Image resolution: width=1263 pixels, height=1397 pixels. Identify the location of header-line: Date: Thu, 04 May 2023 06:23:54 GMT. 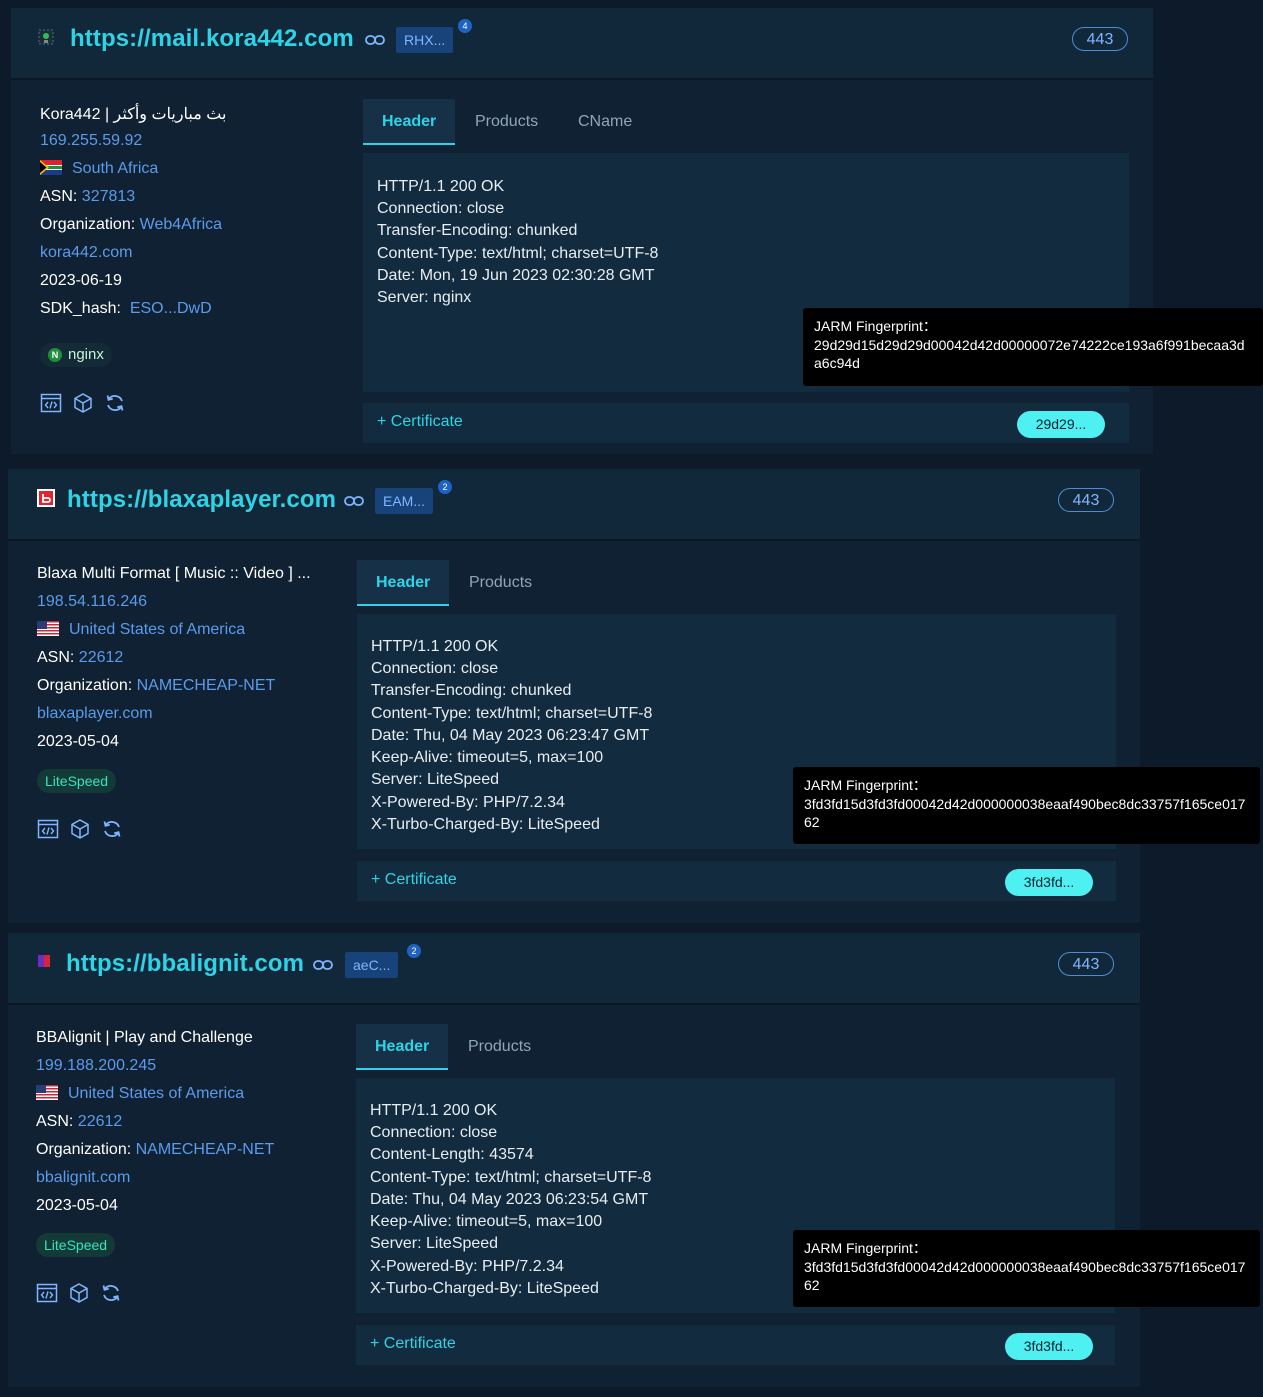
(509, 1199).